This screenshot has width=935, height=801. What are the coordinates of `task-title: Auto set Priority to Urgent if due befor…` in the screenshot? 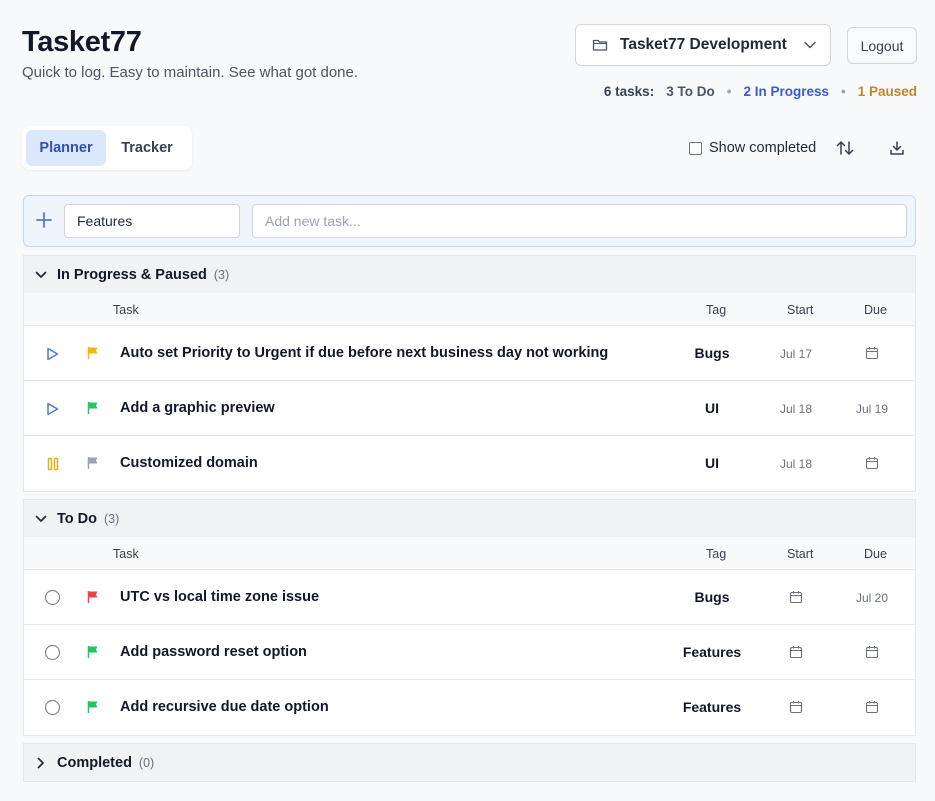 It's located at (364, 353).